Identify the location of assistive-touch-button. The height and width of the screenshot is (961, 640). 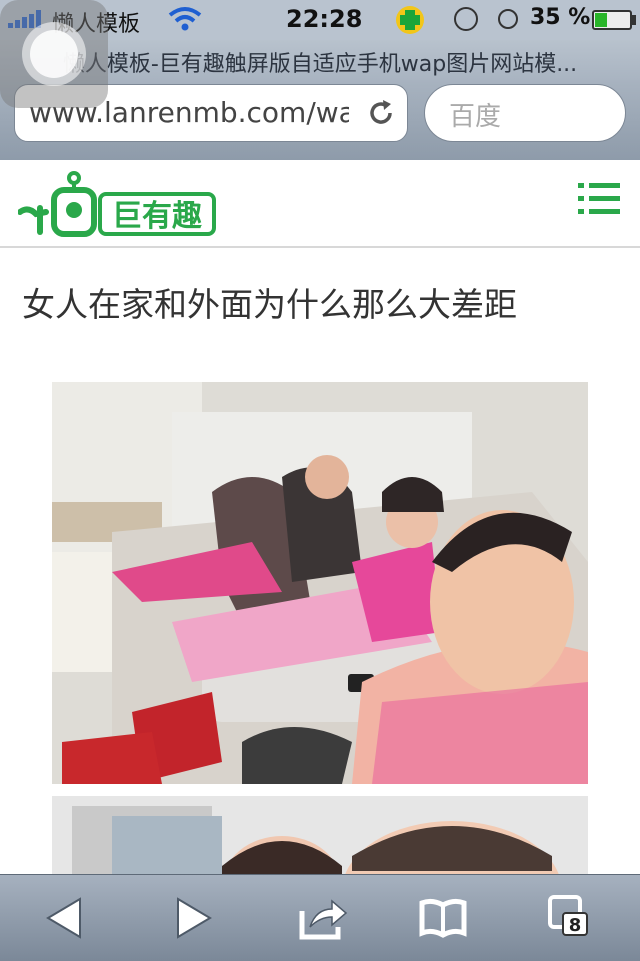
(54, 54).